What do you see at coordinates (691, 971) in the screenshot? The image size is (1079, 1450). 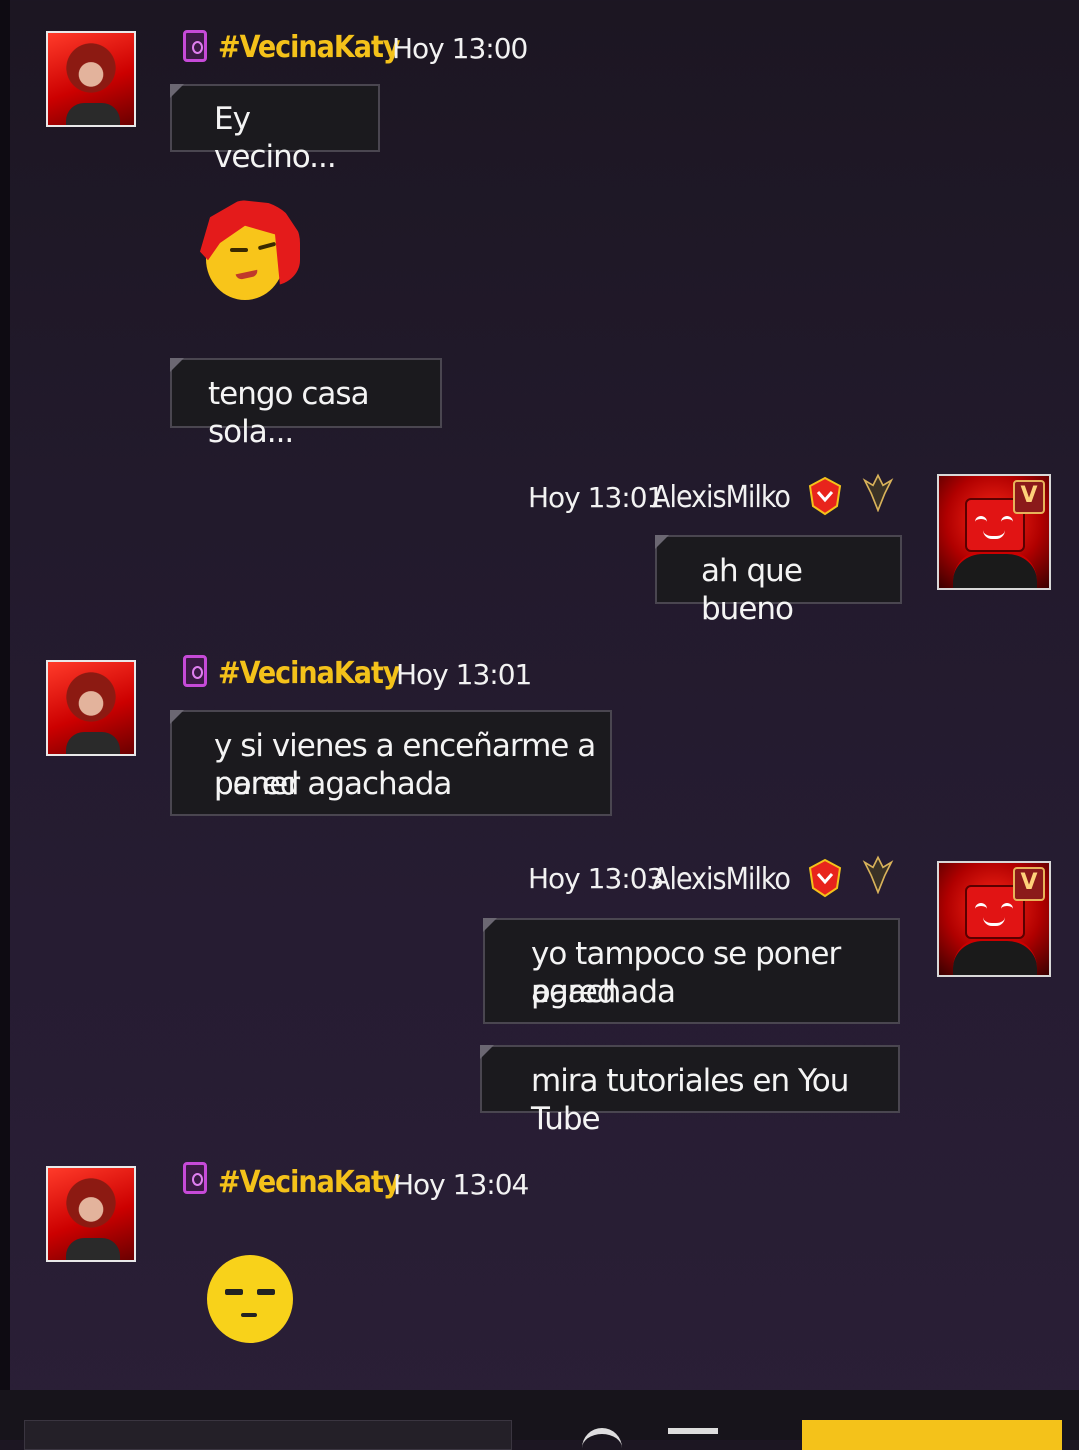 I see `message-bubble: yo tampoco se poner pared agachada` at bounding box center [691, 971].